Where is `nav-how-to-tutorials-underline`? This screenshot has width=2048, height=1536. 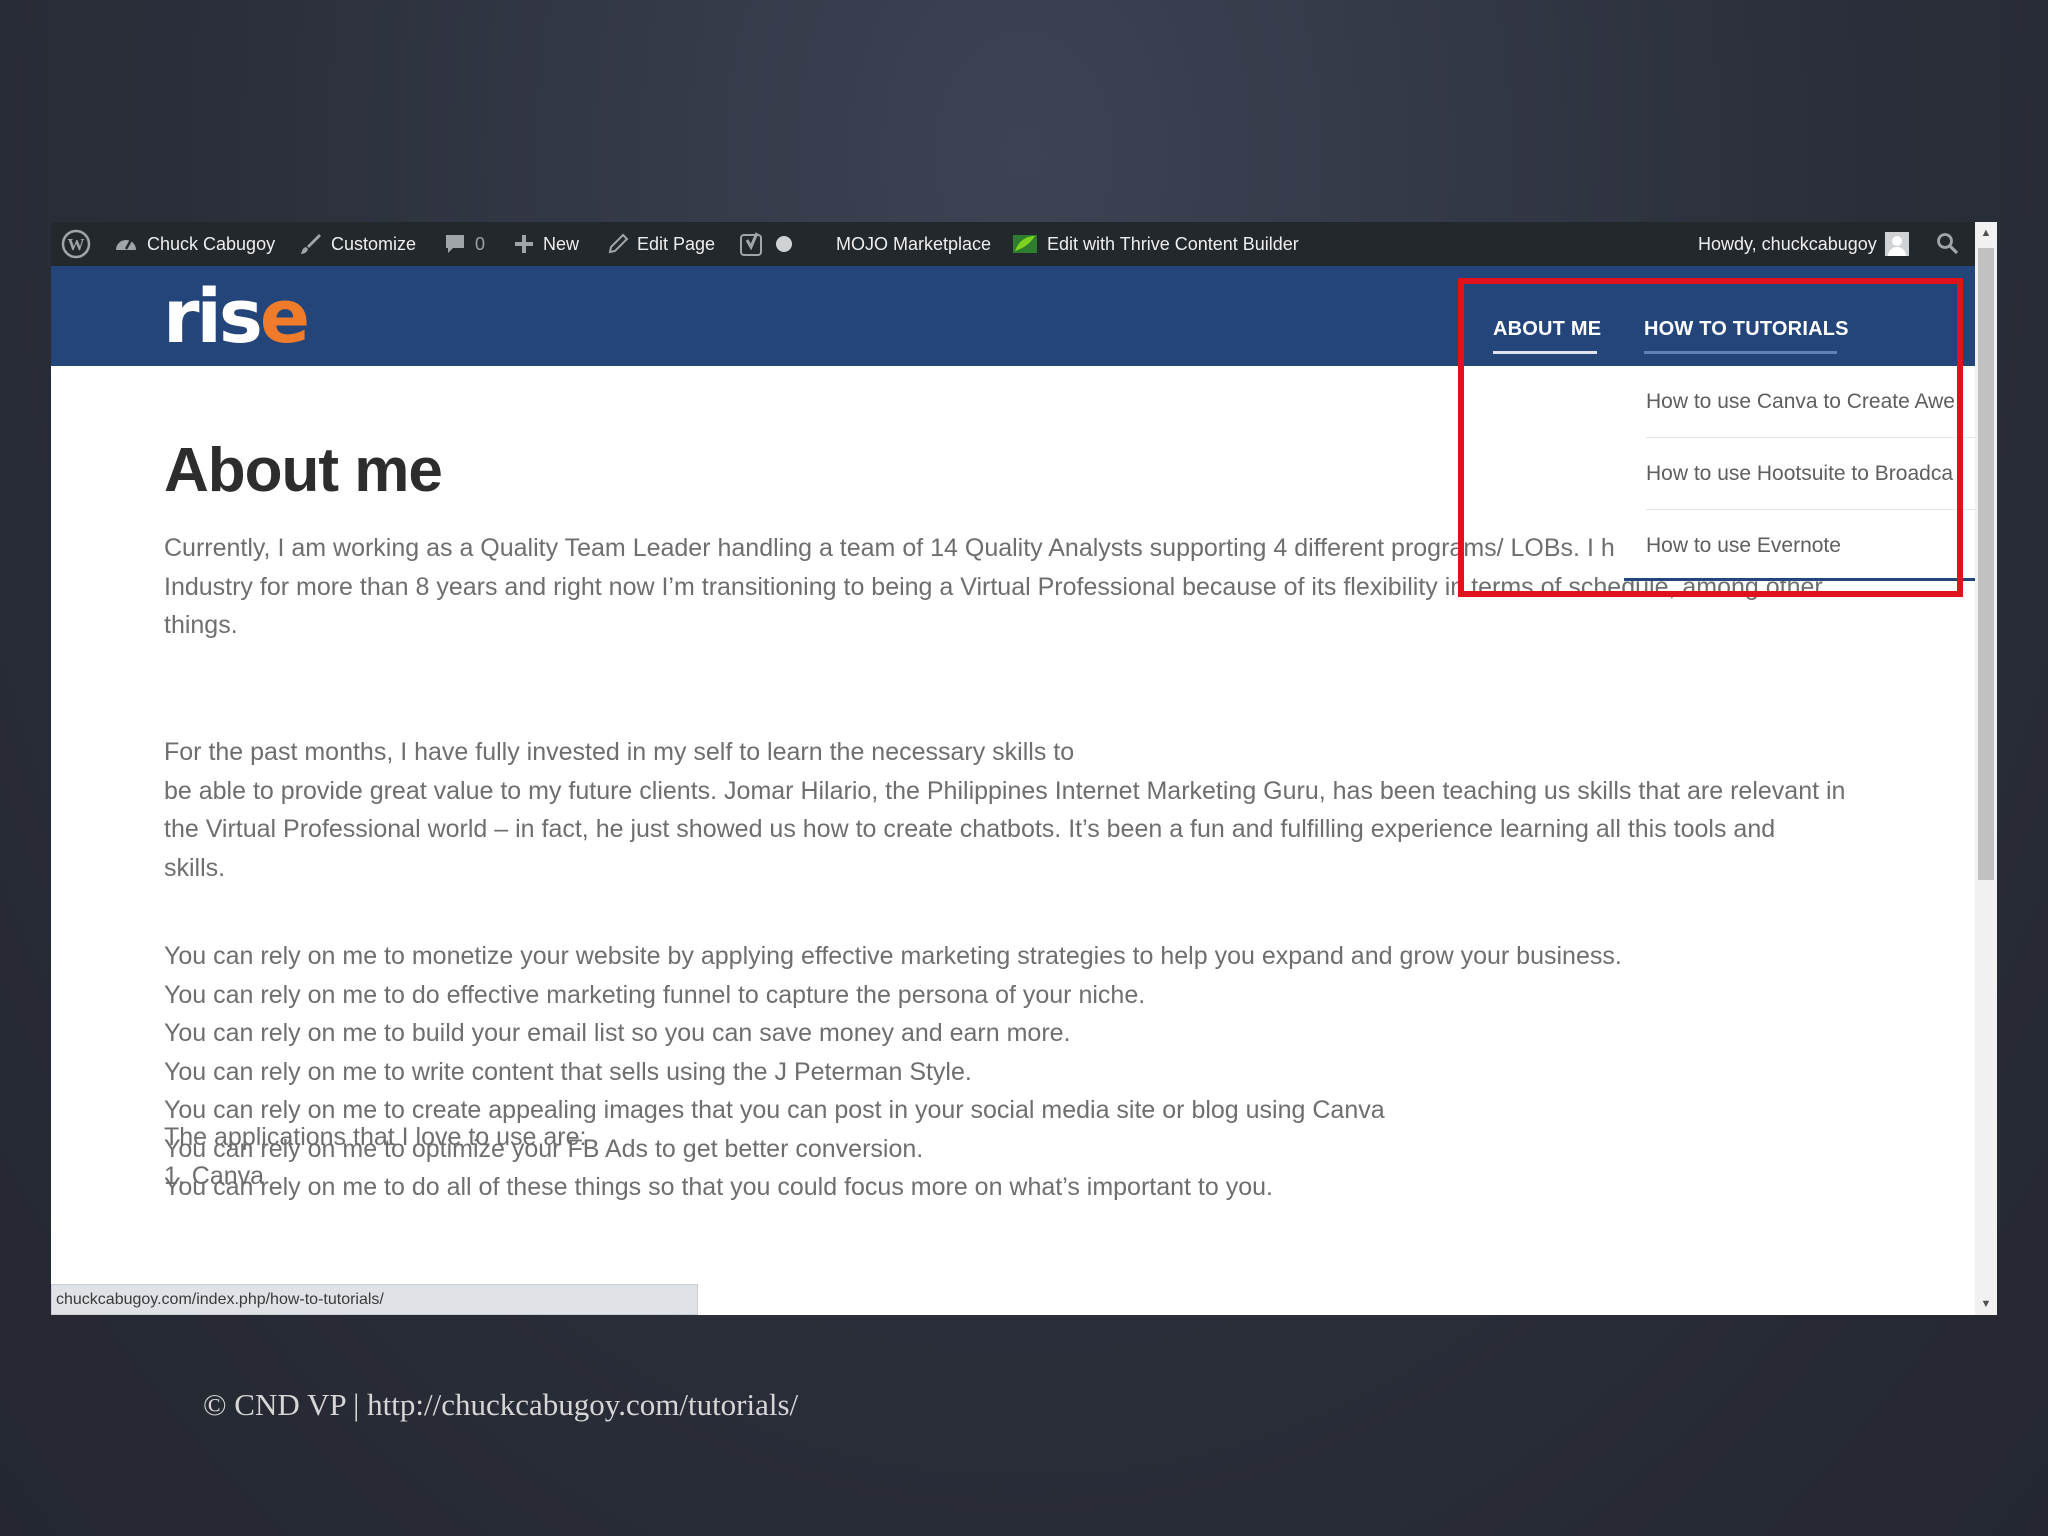 nav-how-to-tutorials-underline is located at coordinates (1740, 352).